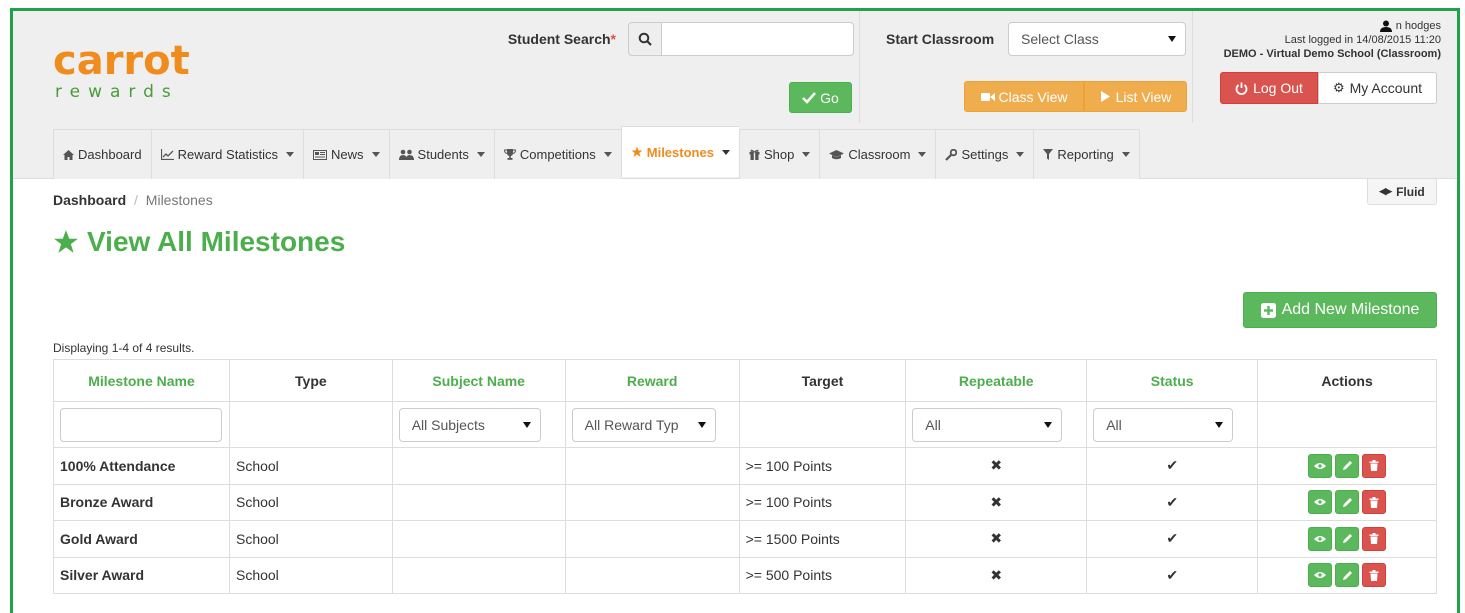 The width and height of the screenshot is (1465, 613). I want to click on page-title: View All Milestones, so click(199, 242).